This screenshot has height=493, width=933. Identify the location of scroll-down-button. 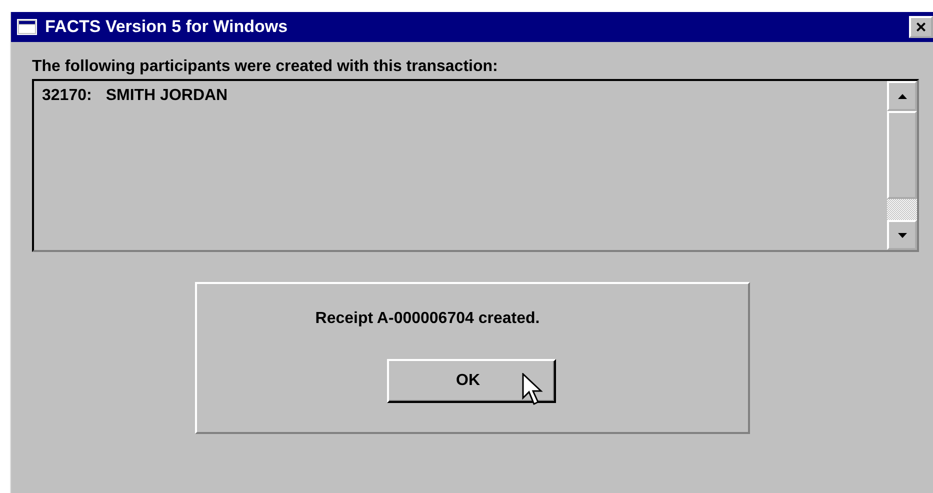
(902, 235).